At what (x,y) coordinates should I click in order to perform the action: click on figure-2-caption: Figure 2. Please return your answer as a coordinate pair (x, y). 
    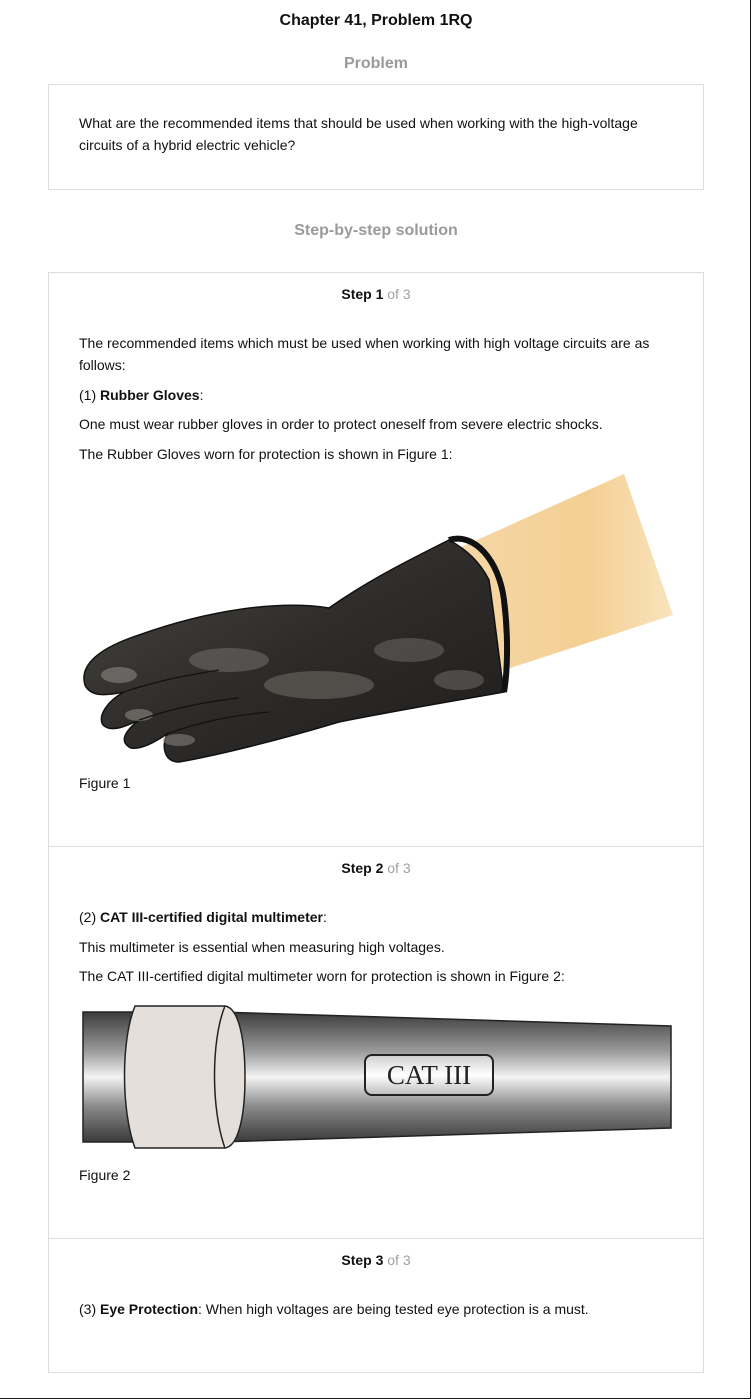
    Looking at the image, I should click on (105, 1175).